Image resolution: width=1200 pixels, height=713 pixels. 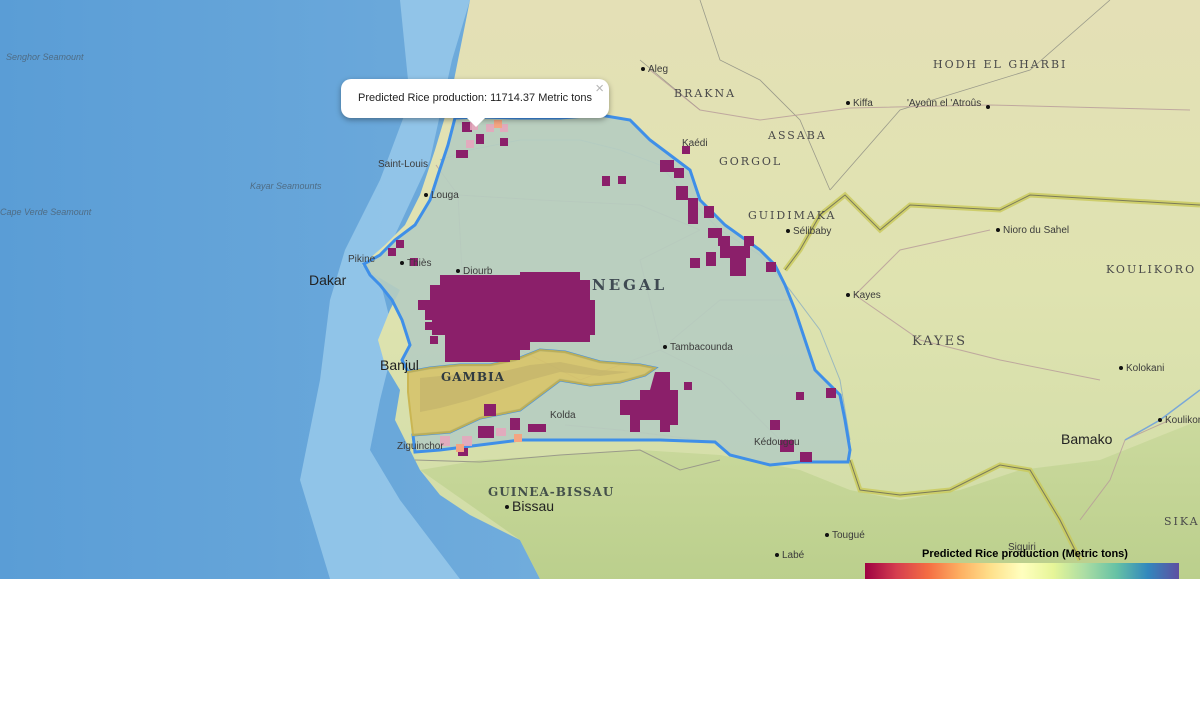 What do you see at coordinates (420, 446) in the screenshot?
I see `city-label: Ziguinchor` at bounding box center [420, 446].